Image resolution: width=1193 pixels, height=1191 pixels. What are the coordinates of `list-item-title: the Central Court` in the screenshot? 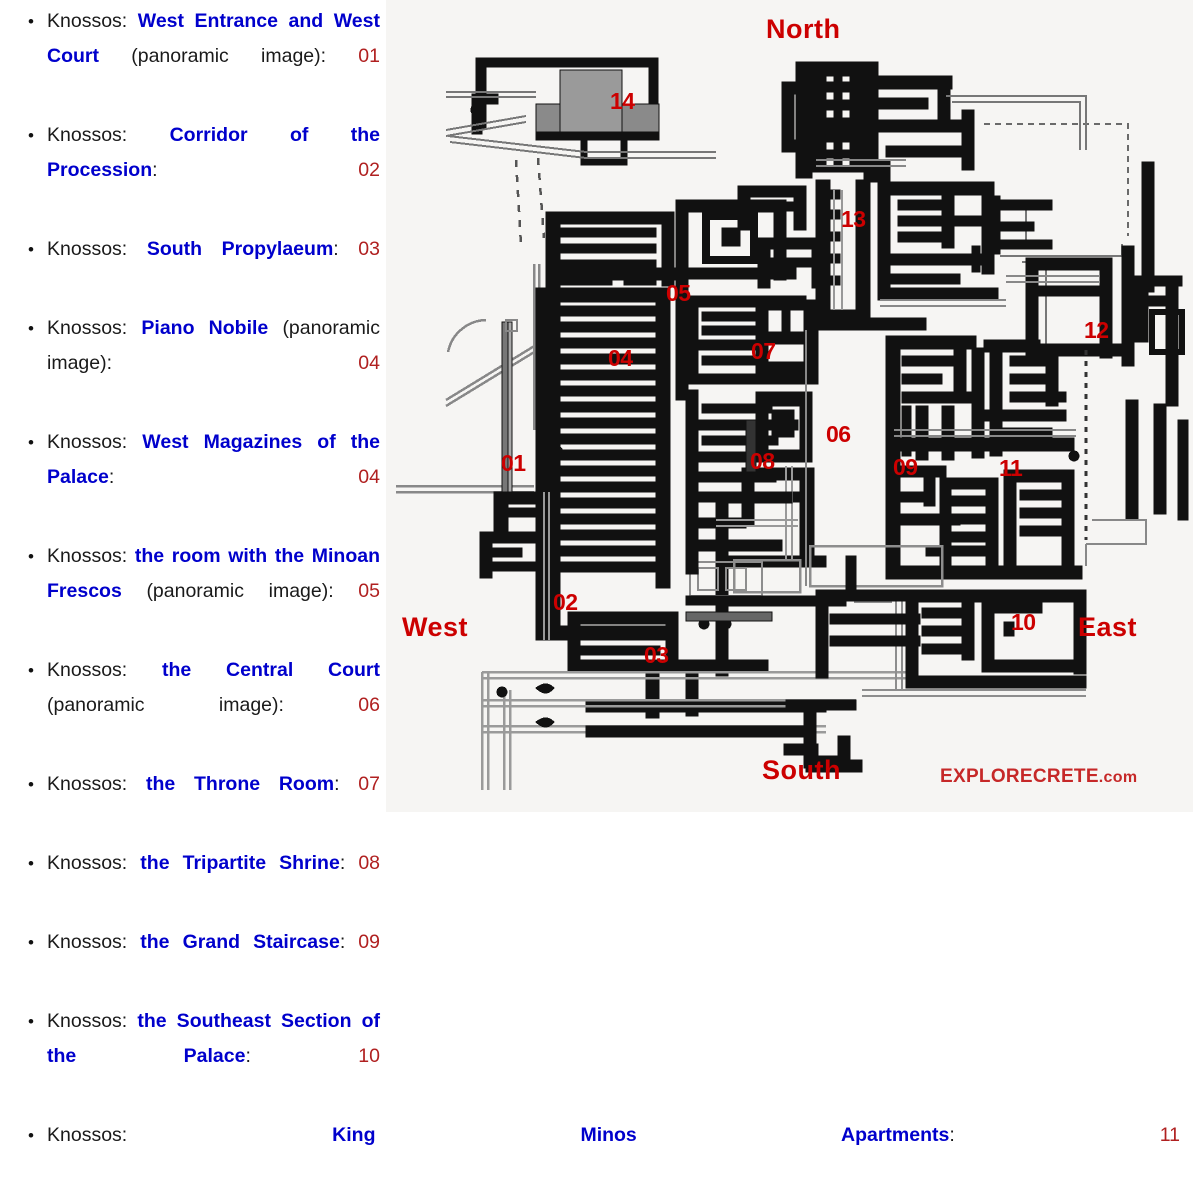 It's located at (271, 670).